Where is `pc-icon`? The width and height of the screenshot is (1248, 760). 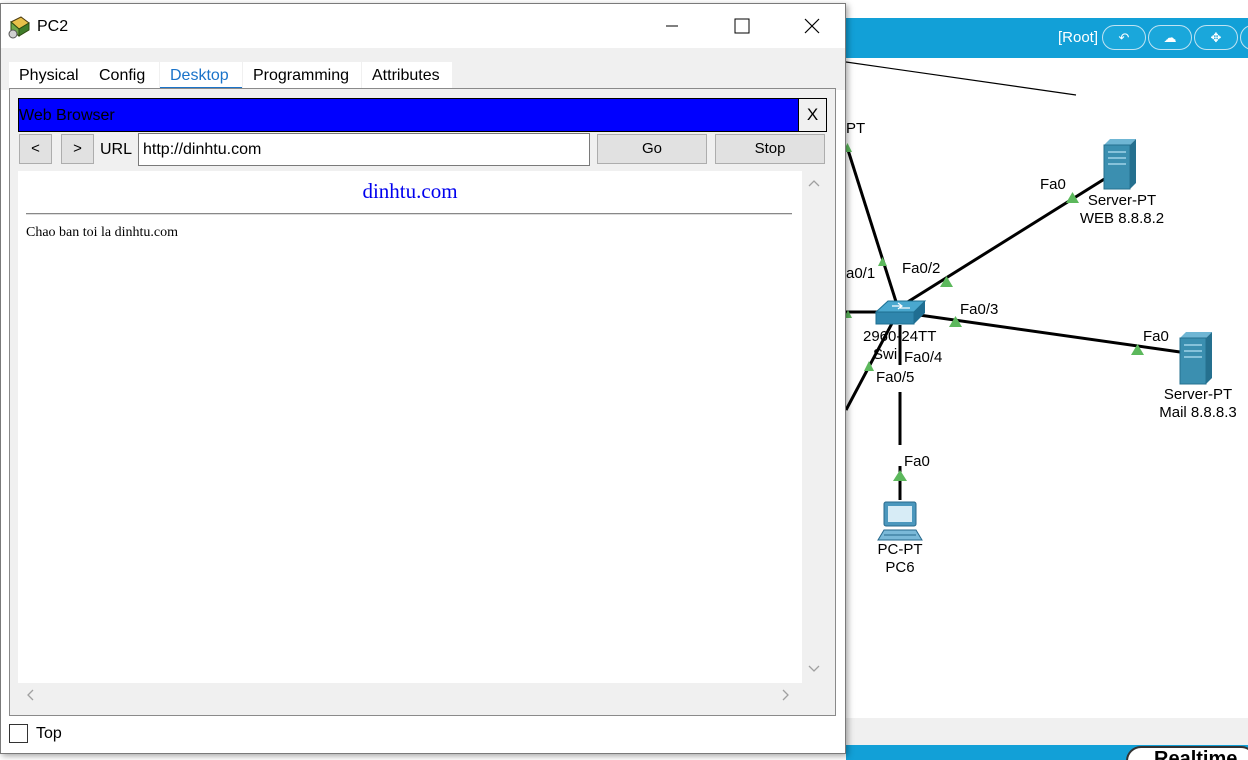 pc-icon is located at coordinates (900, 521).